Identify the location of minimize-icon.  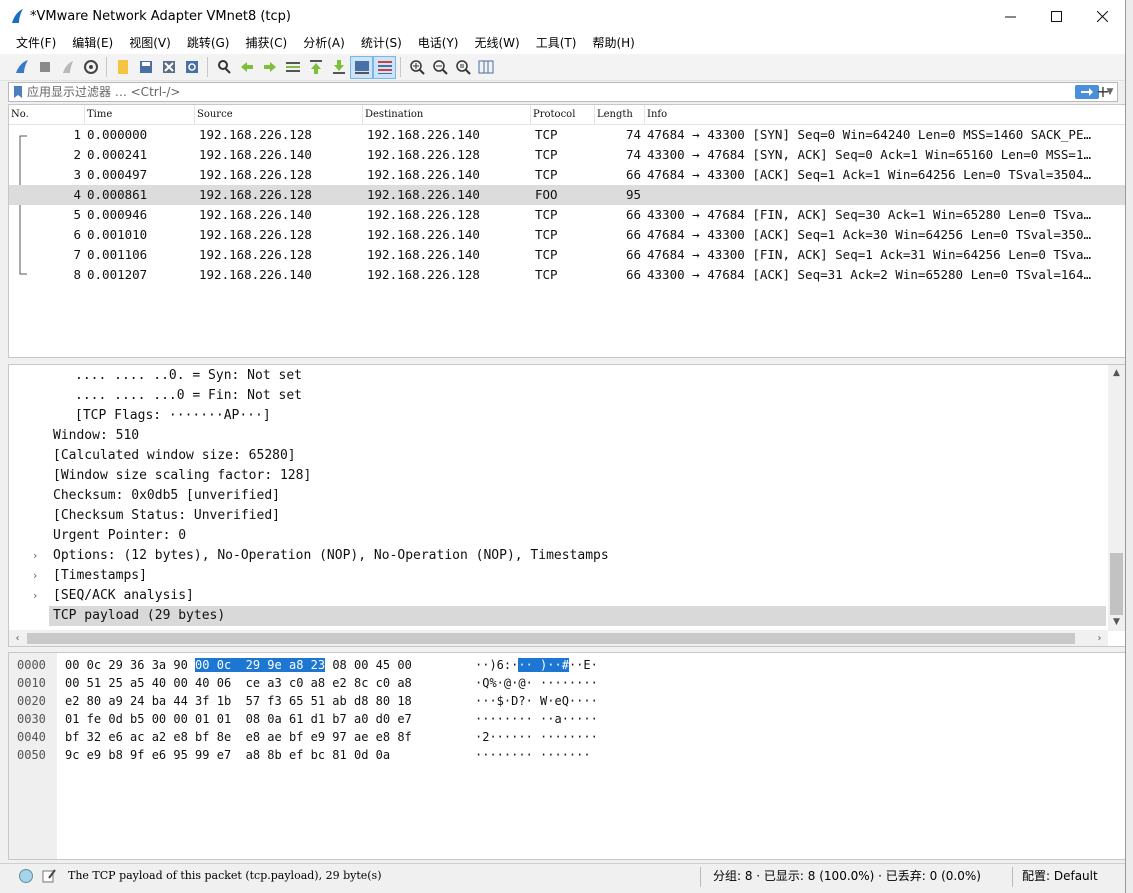
(1010, 16).